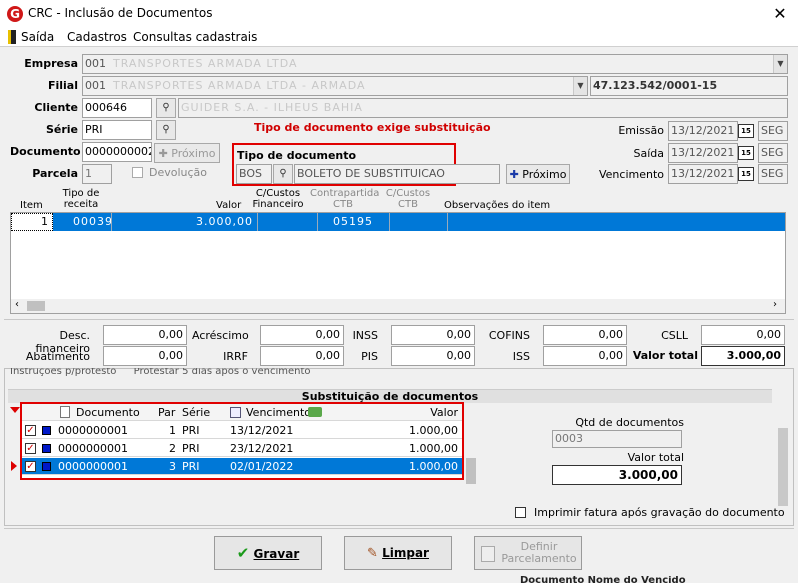  I want to click on substituicao-title: Substituição de documentos, so click(390, 396).